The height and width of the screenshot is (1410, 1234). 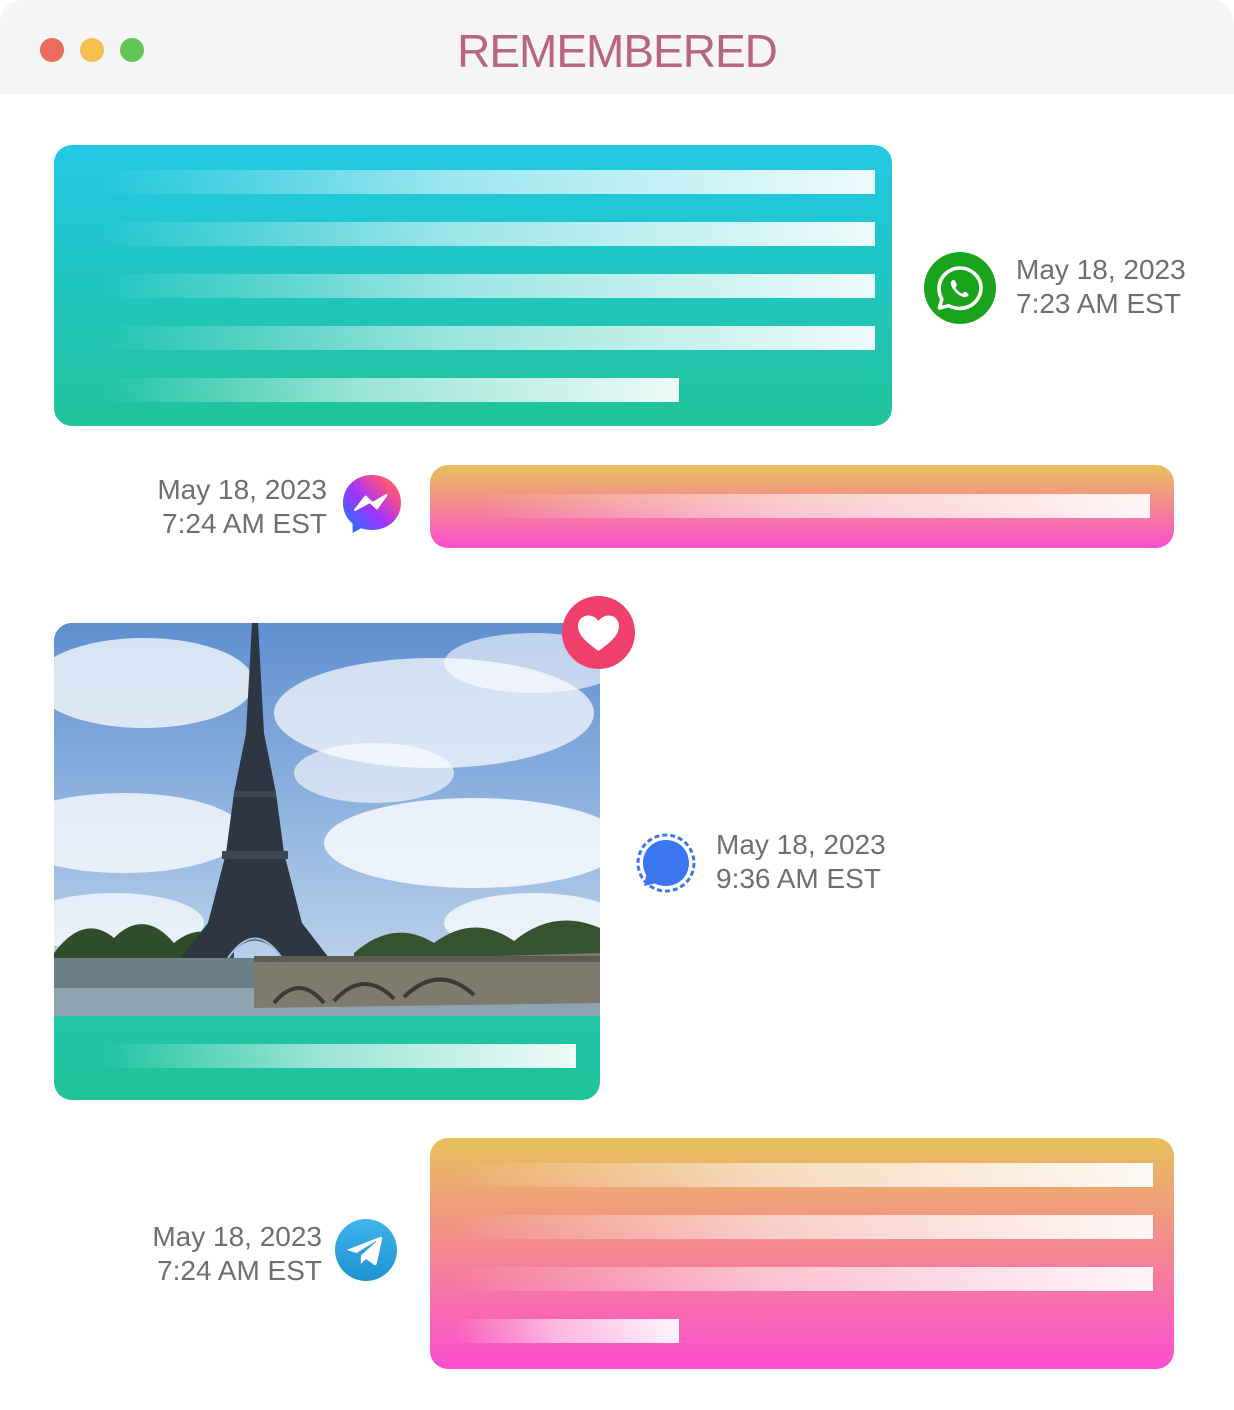 I want to click on heart-icon, so click(x=598, y=632).